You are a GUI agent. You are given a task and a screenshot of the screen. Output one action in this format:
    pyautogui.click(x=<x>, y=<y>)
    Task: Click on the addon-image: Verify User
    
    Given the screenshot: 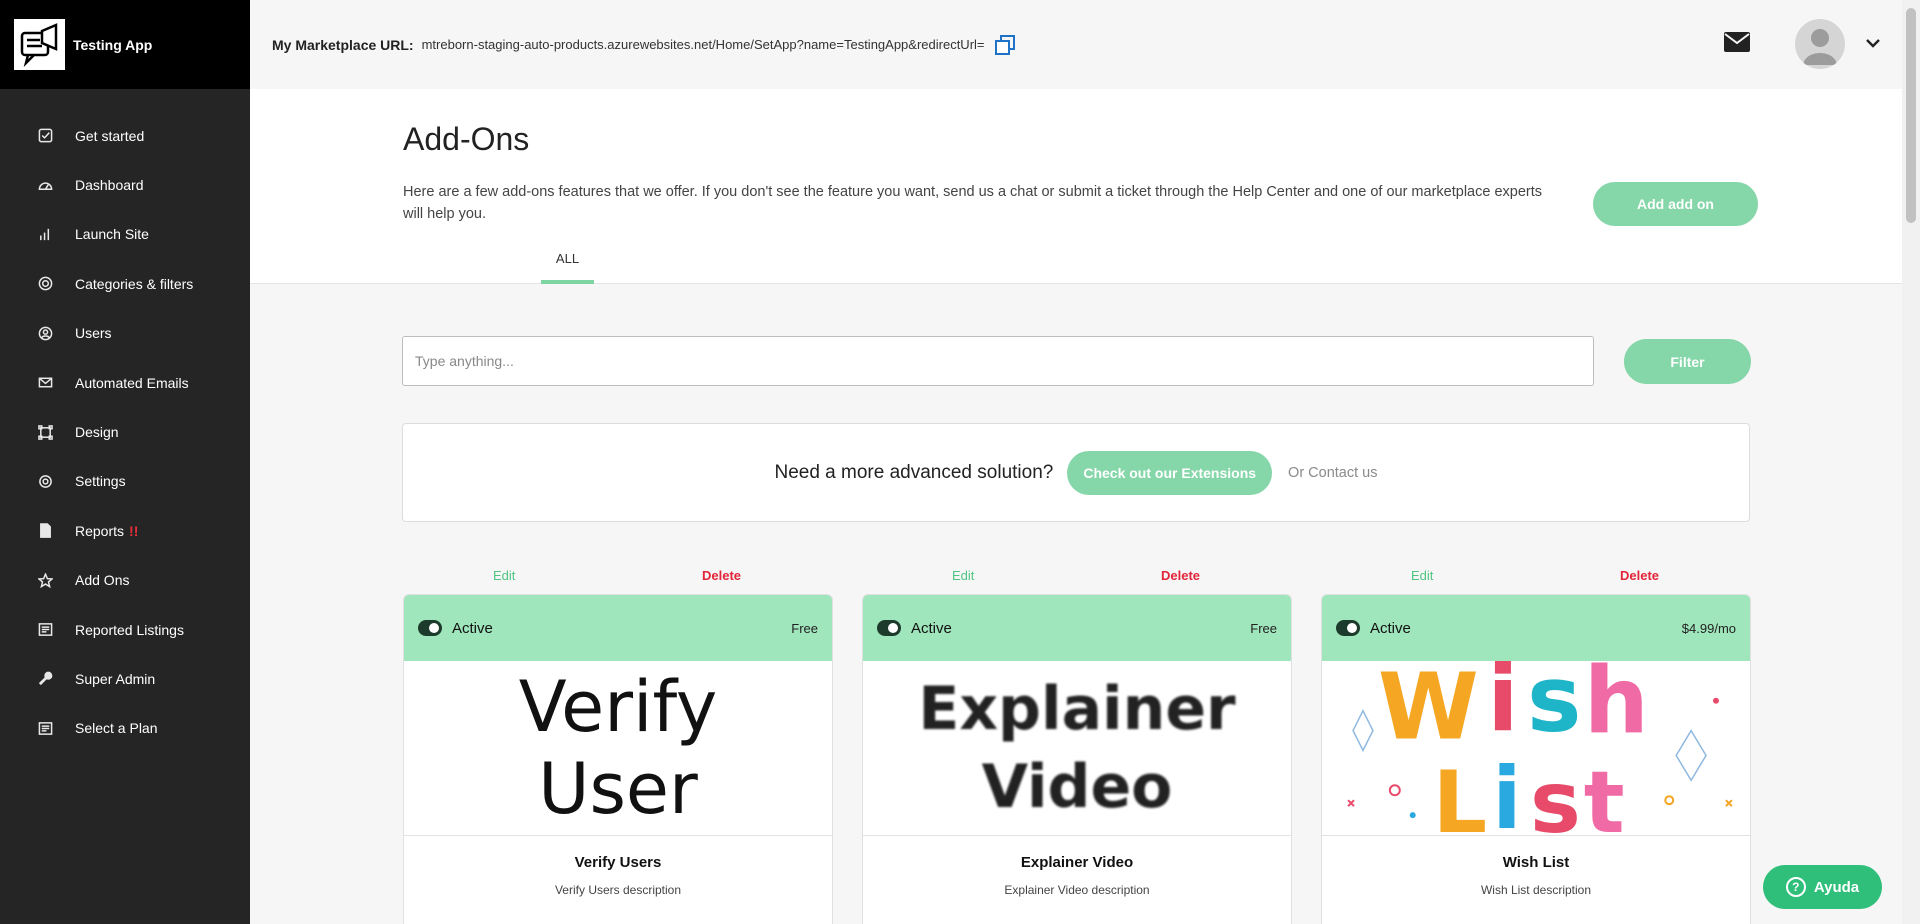 What is the action you would take?
    pyautogui.click(x=618, y=748)
    